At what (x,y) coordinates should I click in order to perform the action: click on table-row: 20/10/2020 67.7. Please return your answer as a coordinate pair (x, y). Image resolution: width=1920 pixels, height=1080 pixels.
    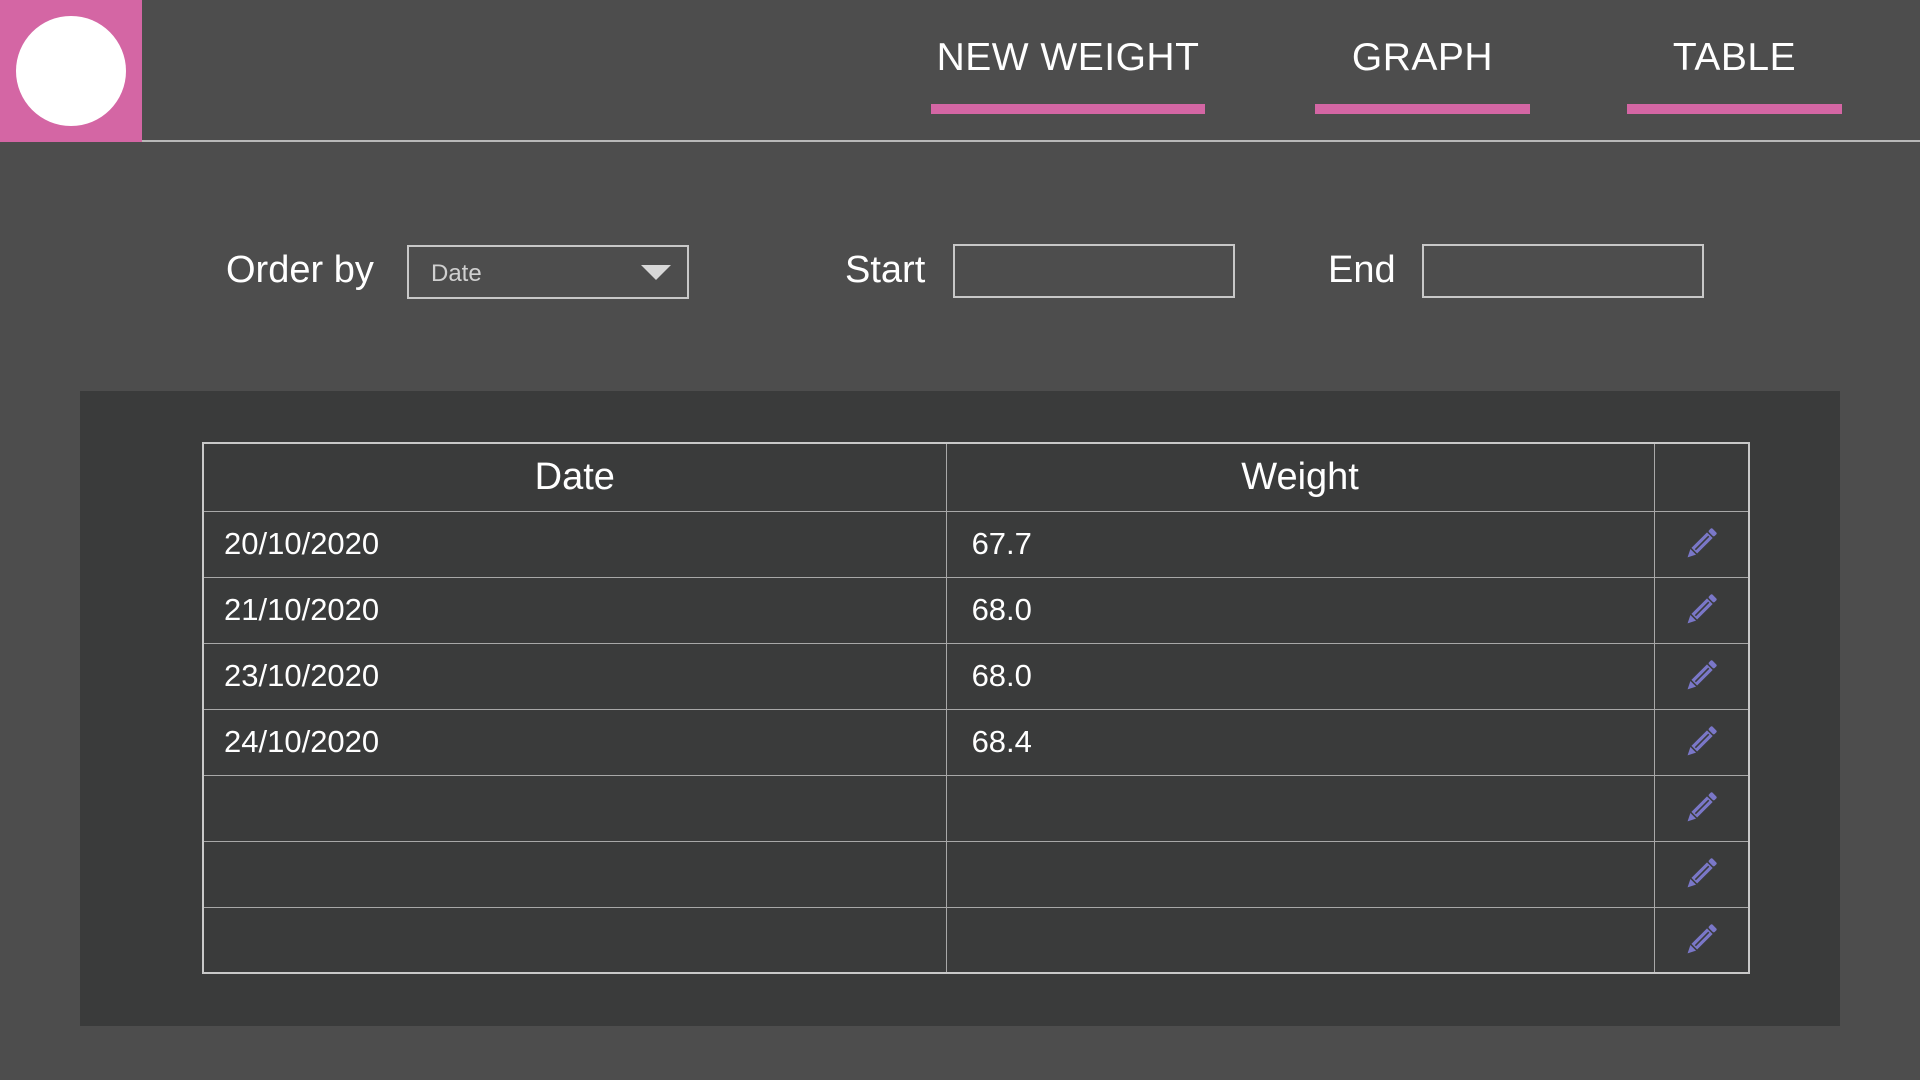
    Looking at the image, I should click on (976, 544).